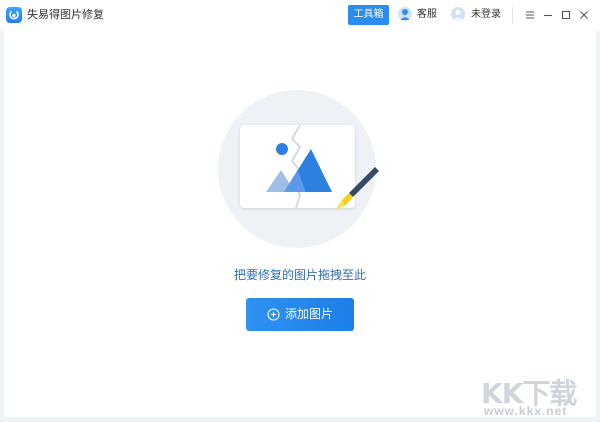 Image resolution: width=600 pixels, height=422 pixels. Describe the element at coordinates (273, 314) in the screenshot. I see `plus-circle-icon` at that location.